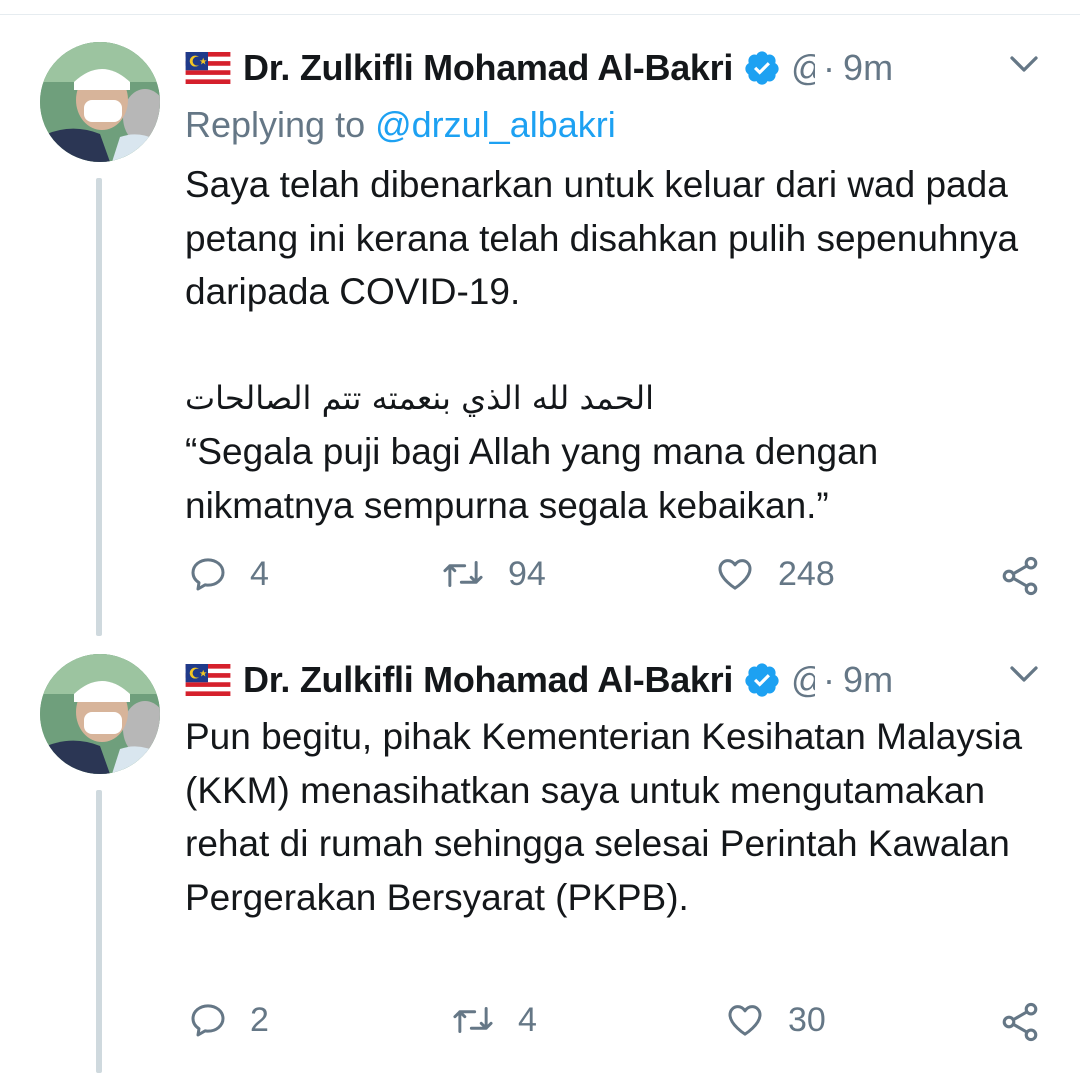 The width and height of the screenshot is (1080, 1073). I want to click on reply-button: 4, so click(228, 574).